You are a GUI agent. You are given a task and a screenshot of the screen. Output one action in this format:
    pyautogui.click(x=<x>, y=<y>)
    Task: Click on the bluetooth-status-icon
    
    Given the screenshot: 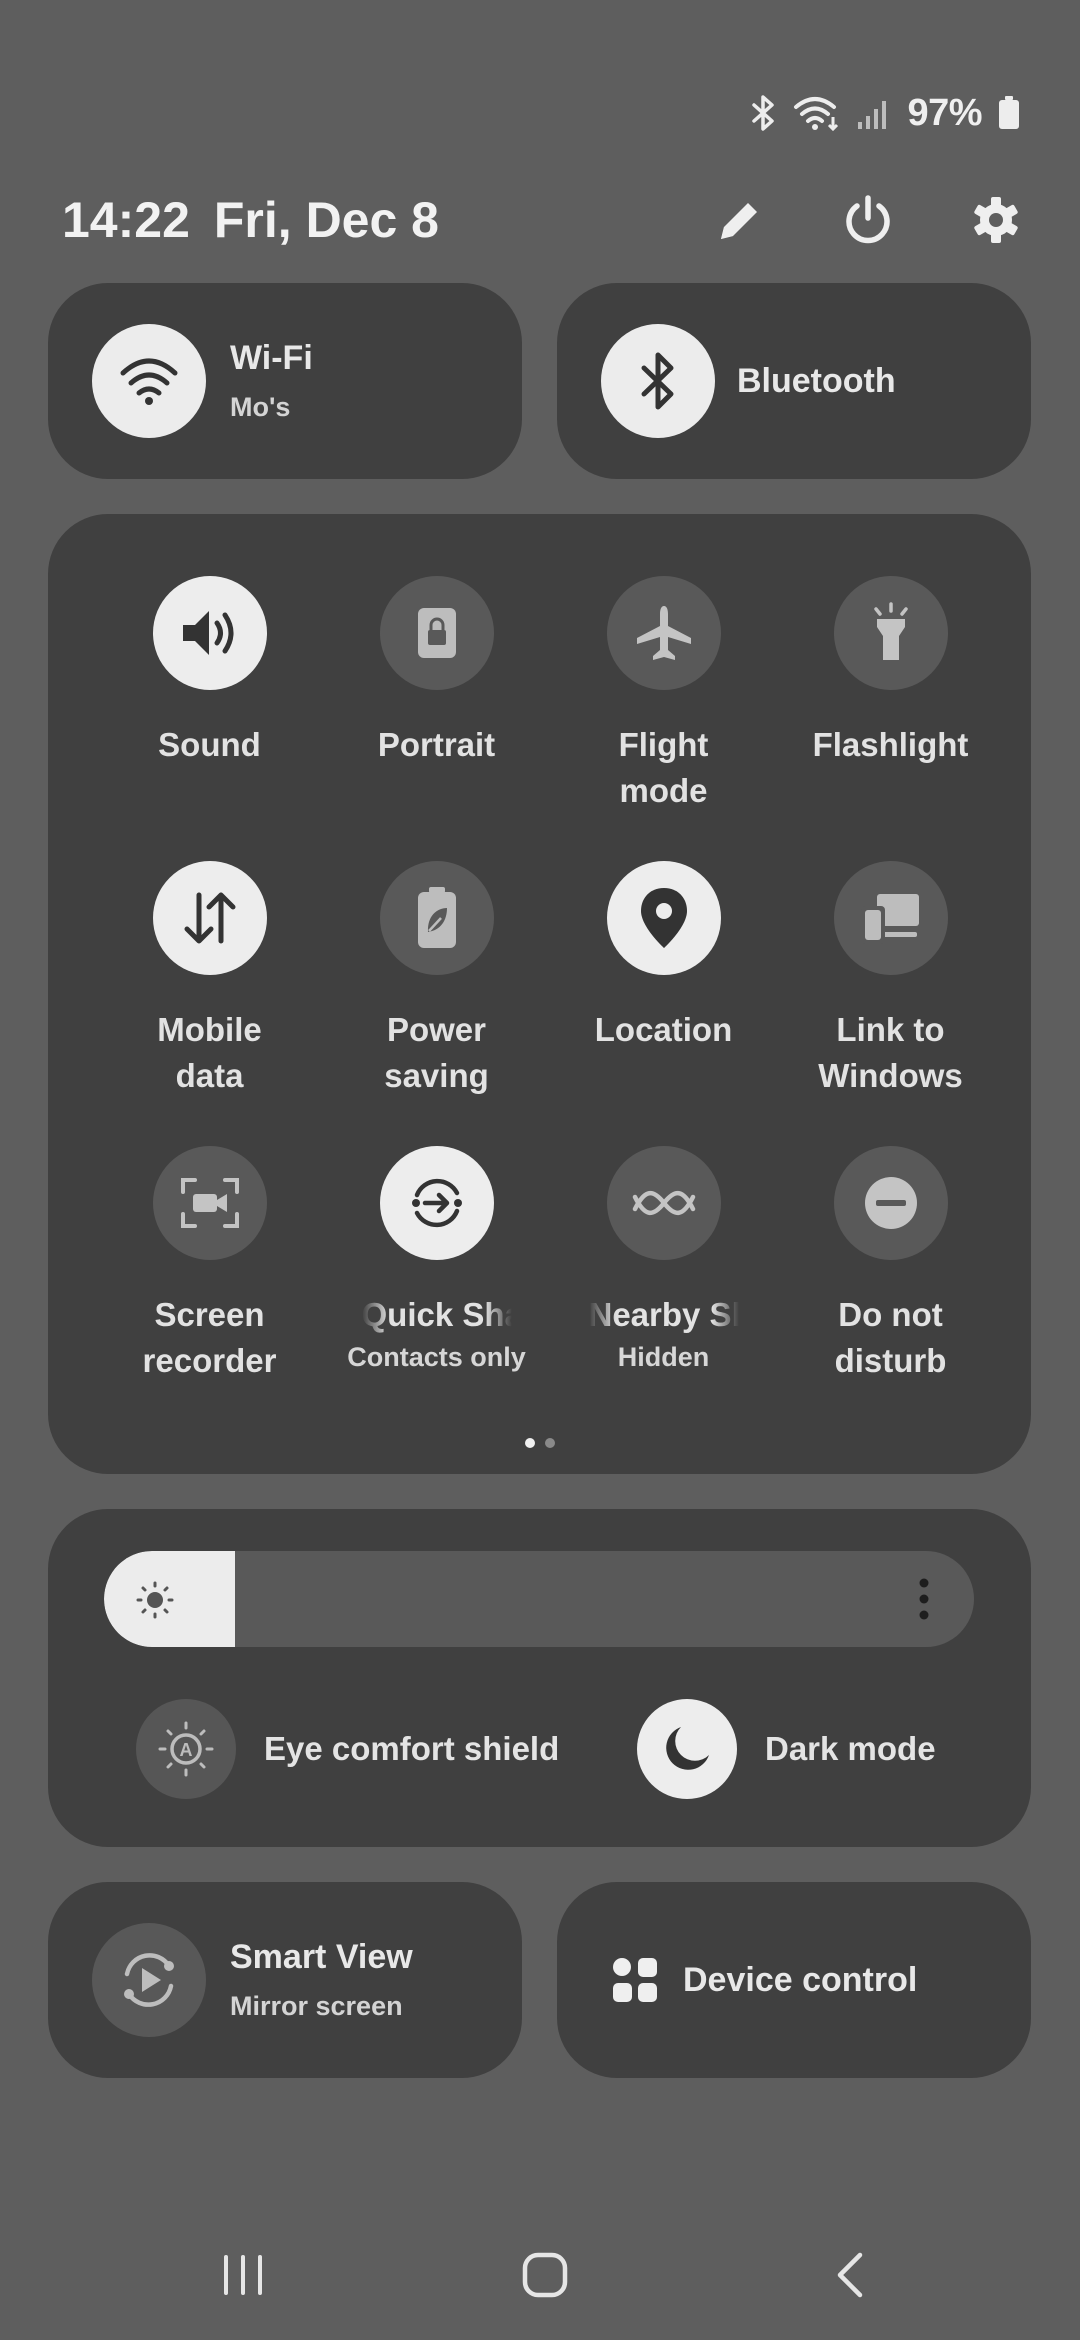 What is the action you would take?
    pyautogui.click(x=764, y=113)
    